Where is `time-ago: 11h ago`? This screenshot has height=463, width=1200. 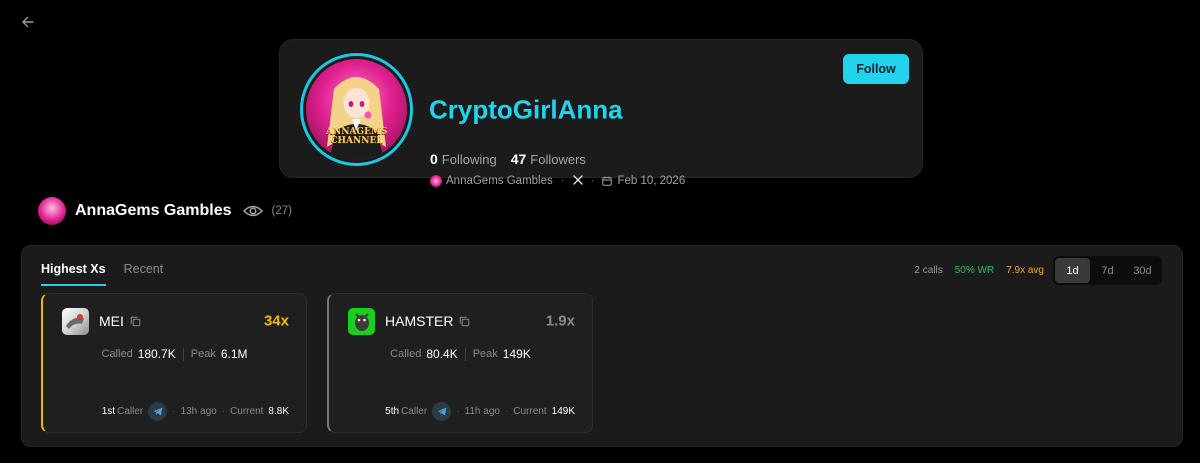
time-ago: 11h ago is located at coordinates (482, 411).